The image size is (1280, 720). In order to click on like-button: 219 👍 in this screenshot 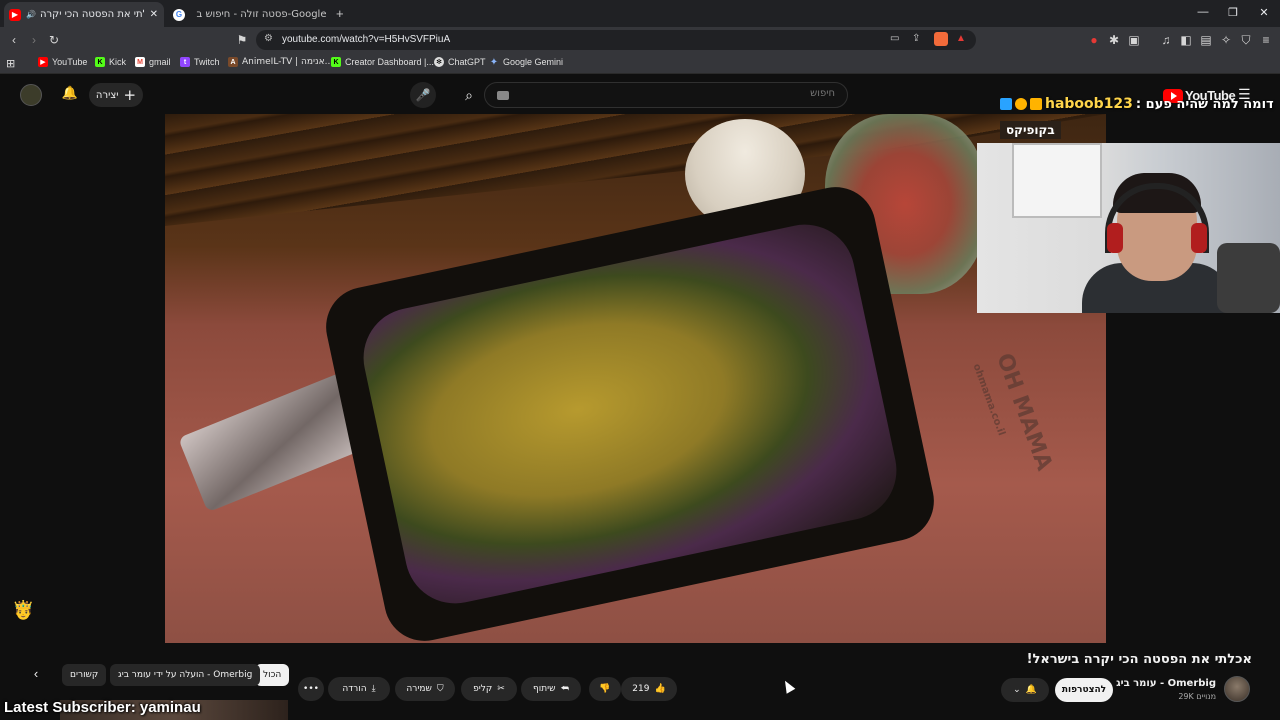, I will do `click(649, 689)`.